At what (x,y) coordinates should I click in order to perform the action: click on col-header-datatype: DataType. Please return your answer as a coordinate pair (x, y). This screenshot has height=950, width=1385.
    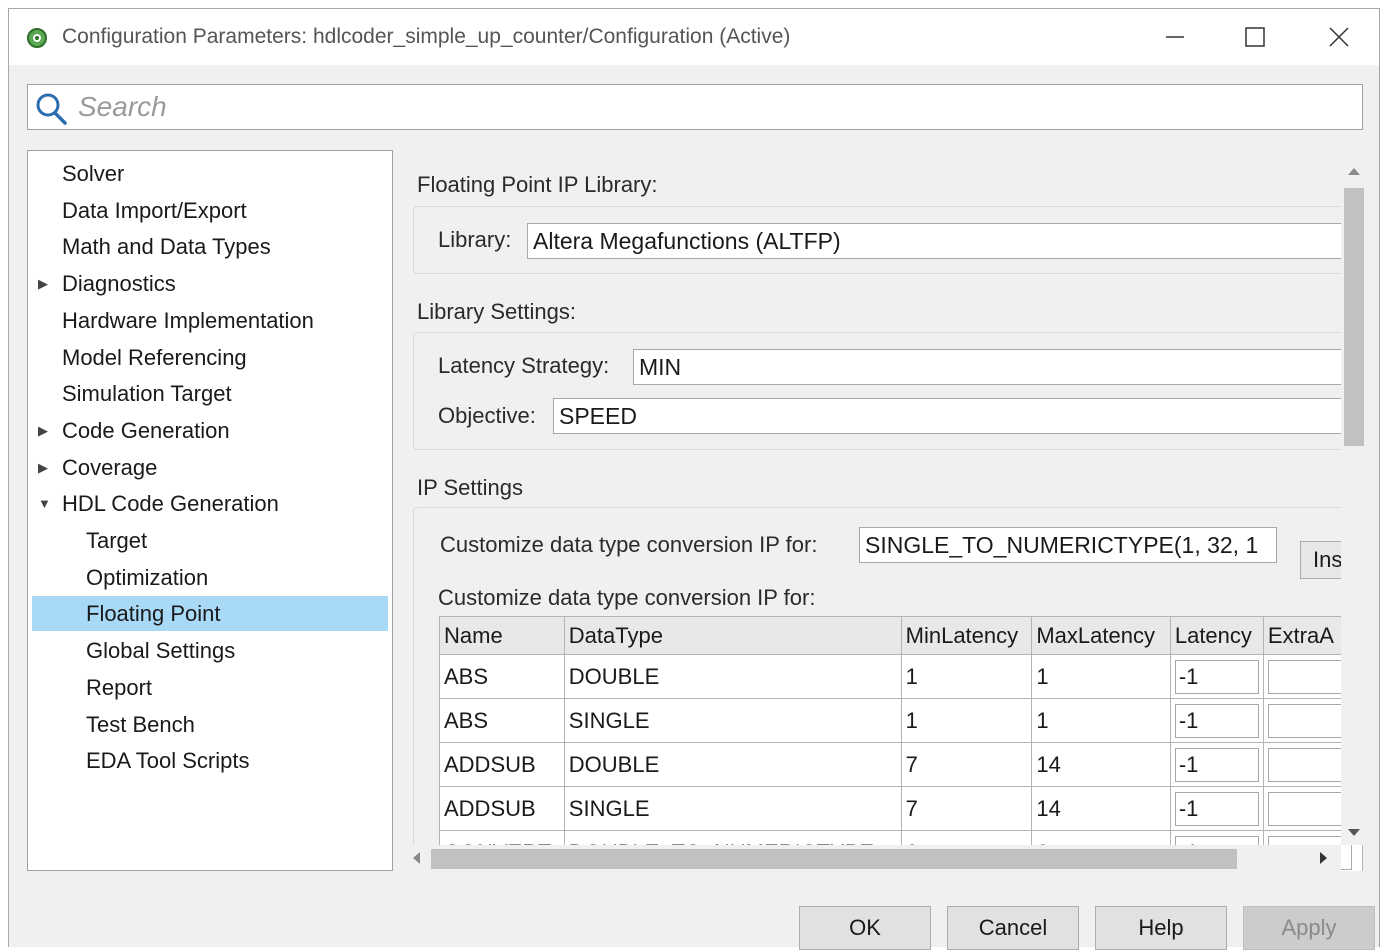
    Looking at the image, I should click on (732, 635).